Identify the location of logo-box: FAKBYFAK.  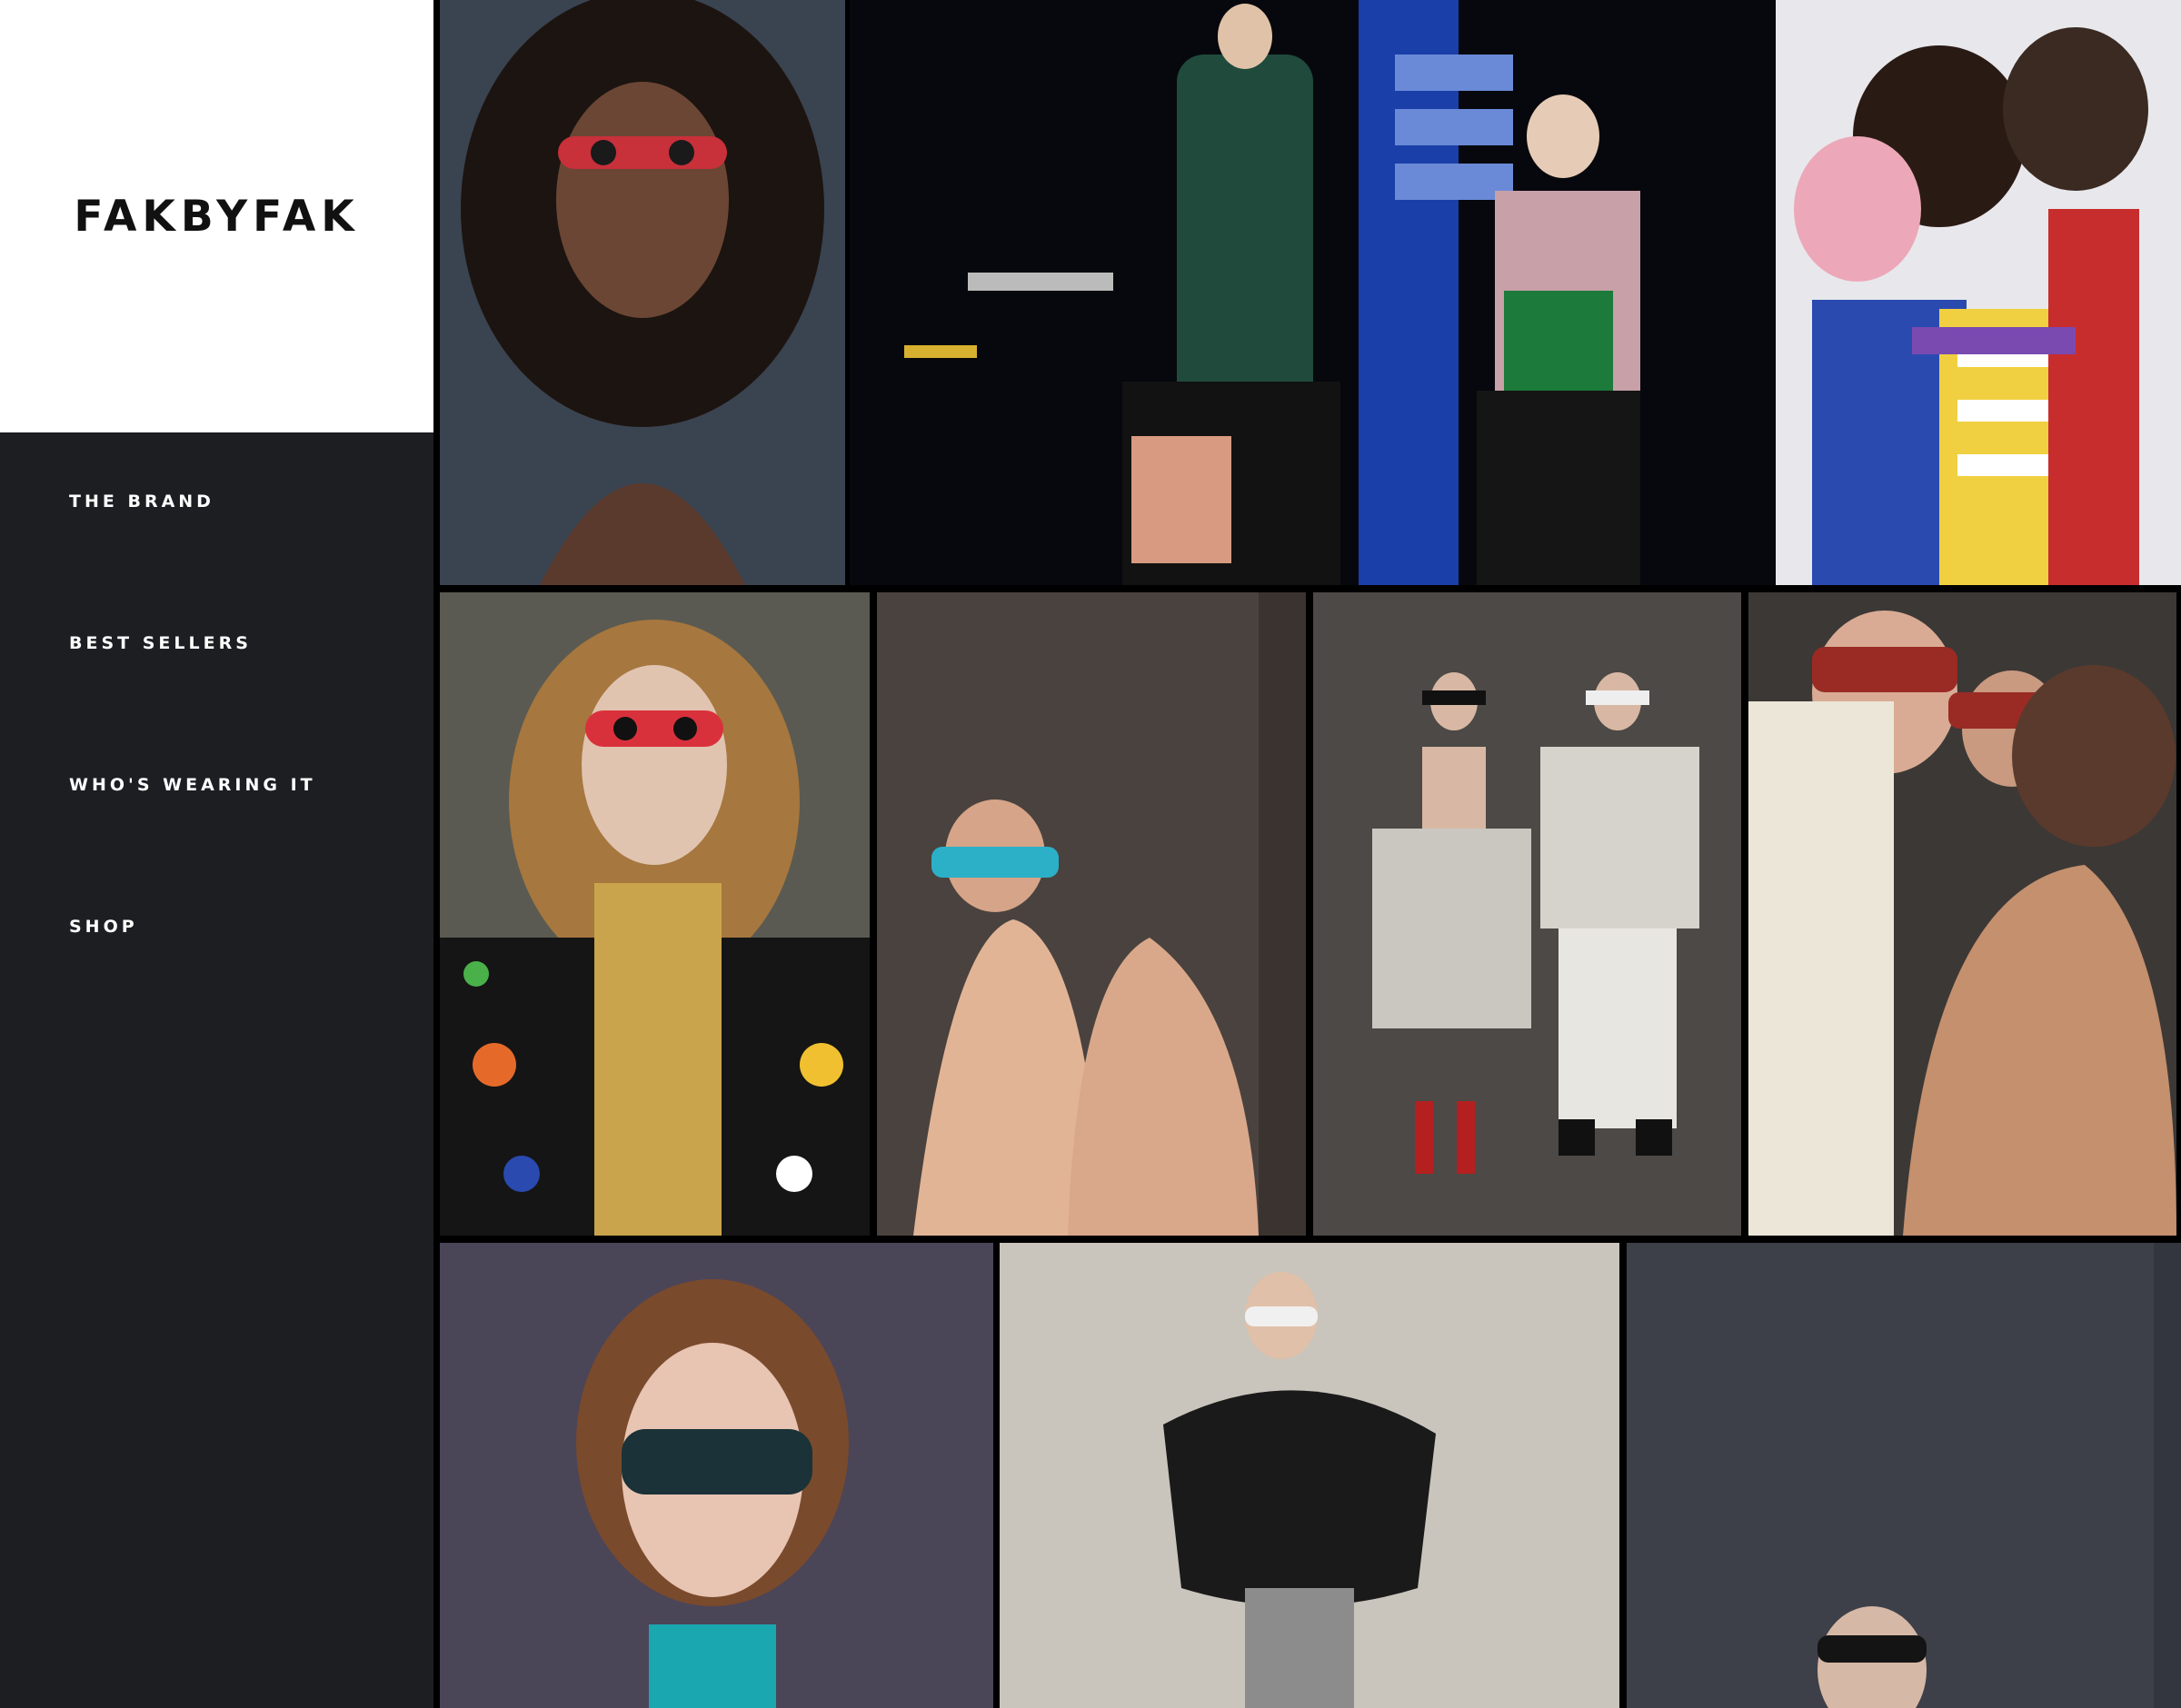
(216, 216).